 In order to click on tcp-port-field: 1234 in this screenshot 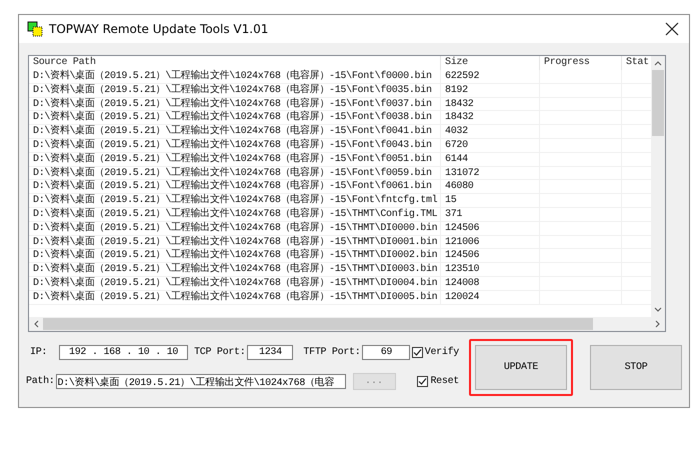, I will do `click(270, 352)`.